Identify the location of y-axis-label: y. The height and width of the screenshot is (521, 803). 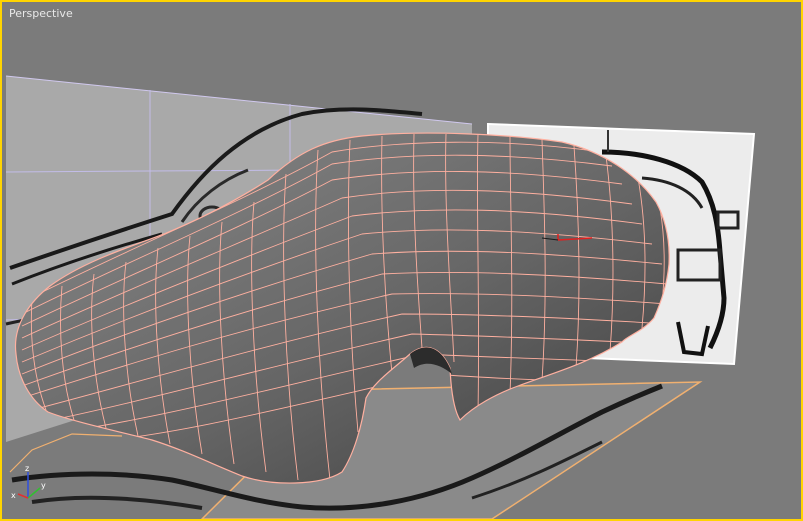
(43, 485).